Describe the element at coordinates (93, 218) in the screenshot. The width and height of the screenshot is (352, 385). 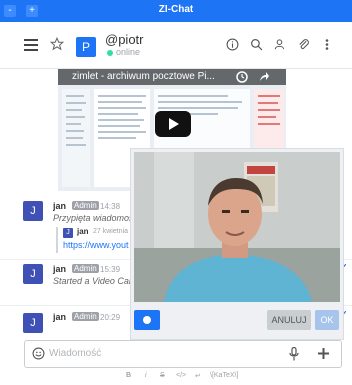
I see `message-text: Przypięta wiadomoś` at that location.